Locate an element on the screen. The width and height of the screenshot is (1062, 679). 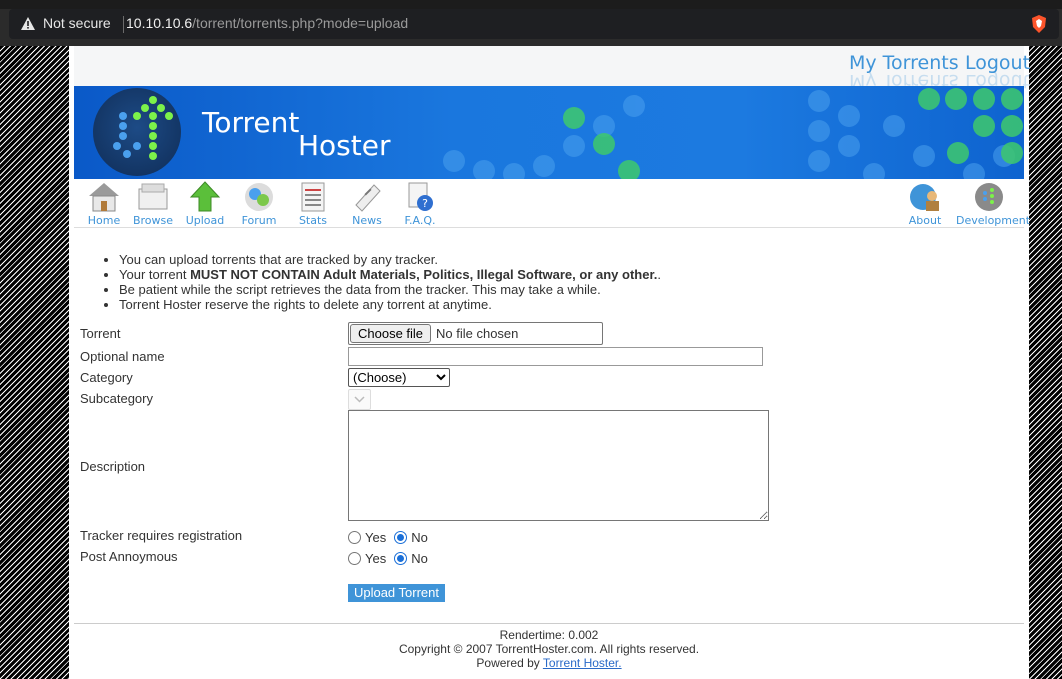
tab-strip is located at coordinates (531, 4).